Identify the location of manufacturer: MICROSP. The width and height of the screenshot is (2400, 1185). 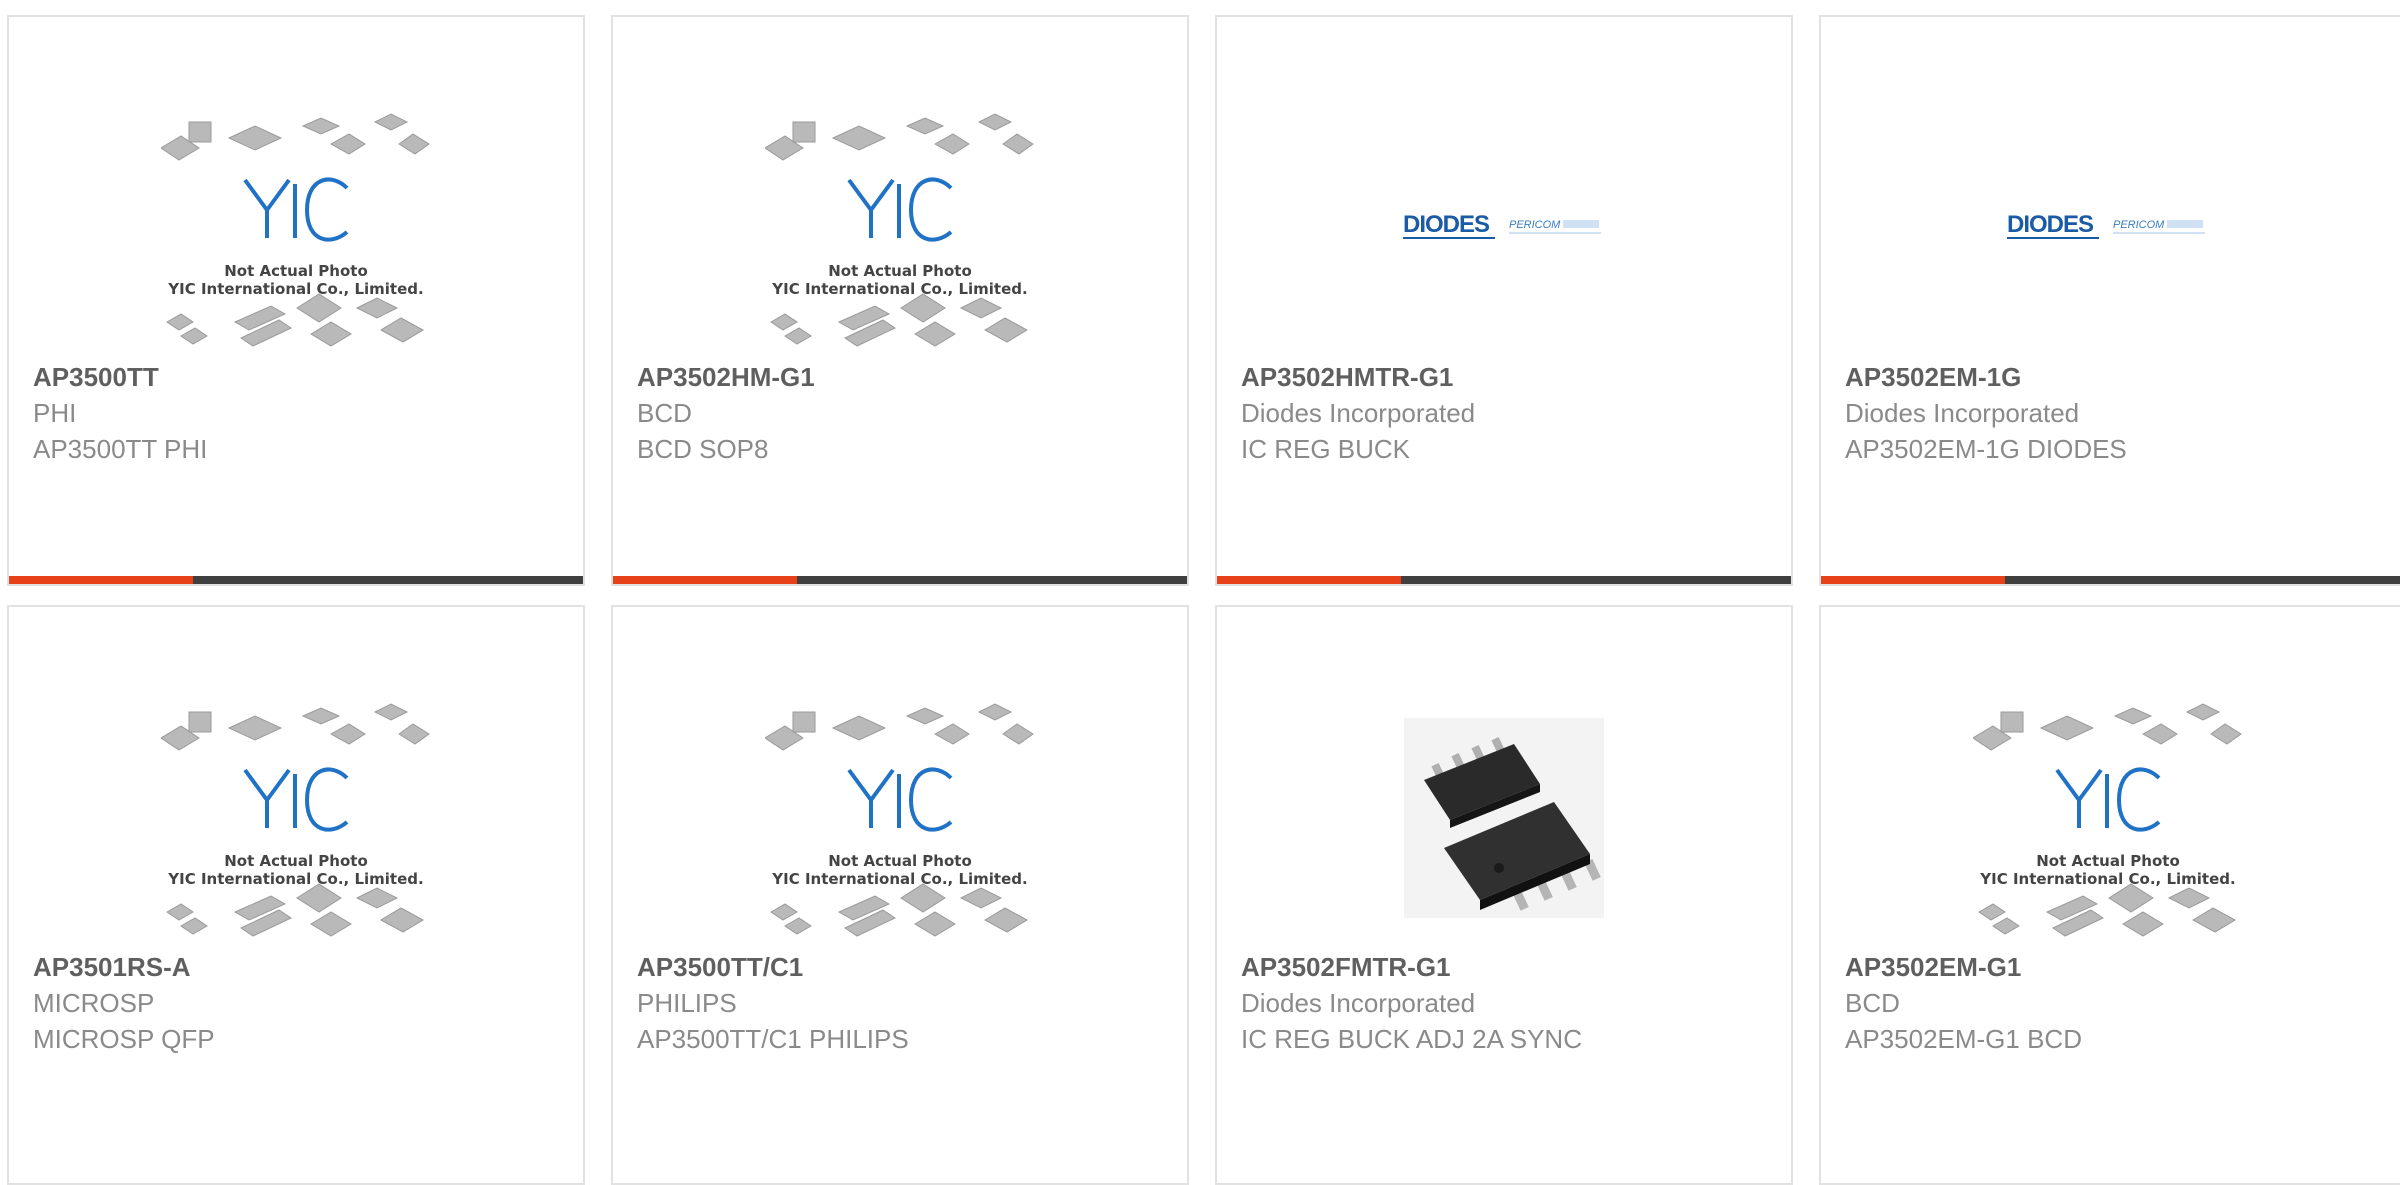
(94, 1003).